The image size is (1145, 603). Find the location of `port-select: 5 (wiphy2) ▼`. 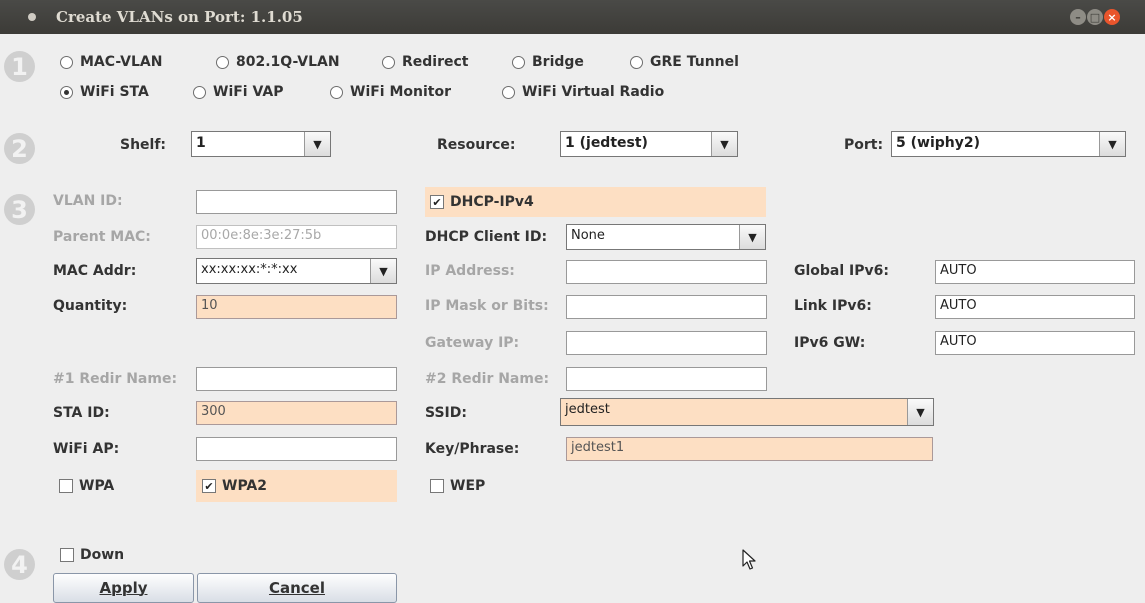

port-select: 5 (wiphy2) ▼ is located at coordinates (1008, 144).